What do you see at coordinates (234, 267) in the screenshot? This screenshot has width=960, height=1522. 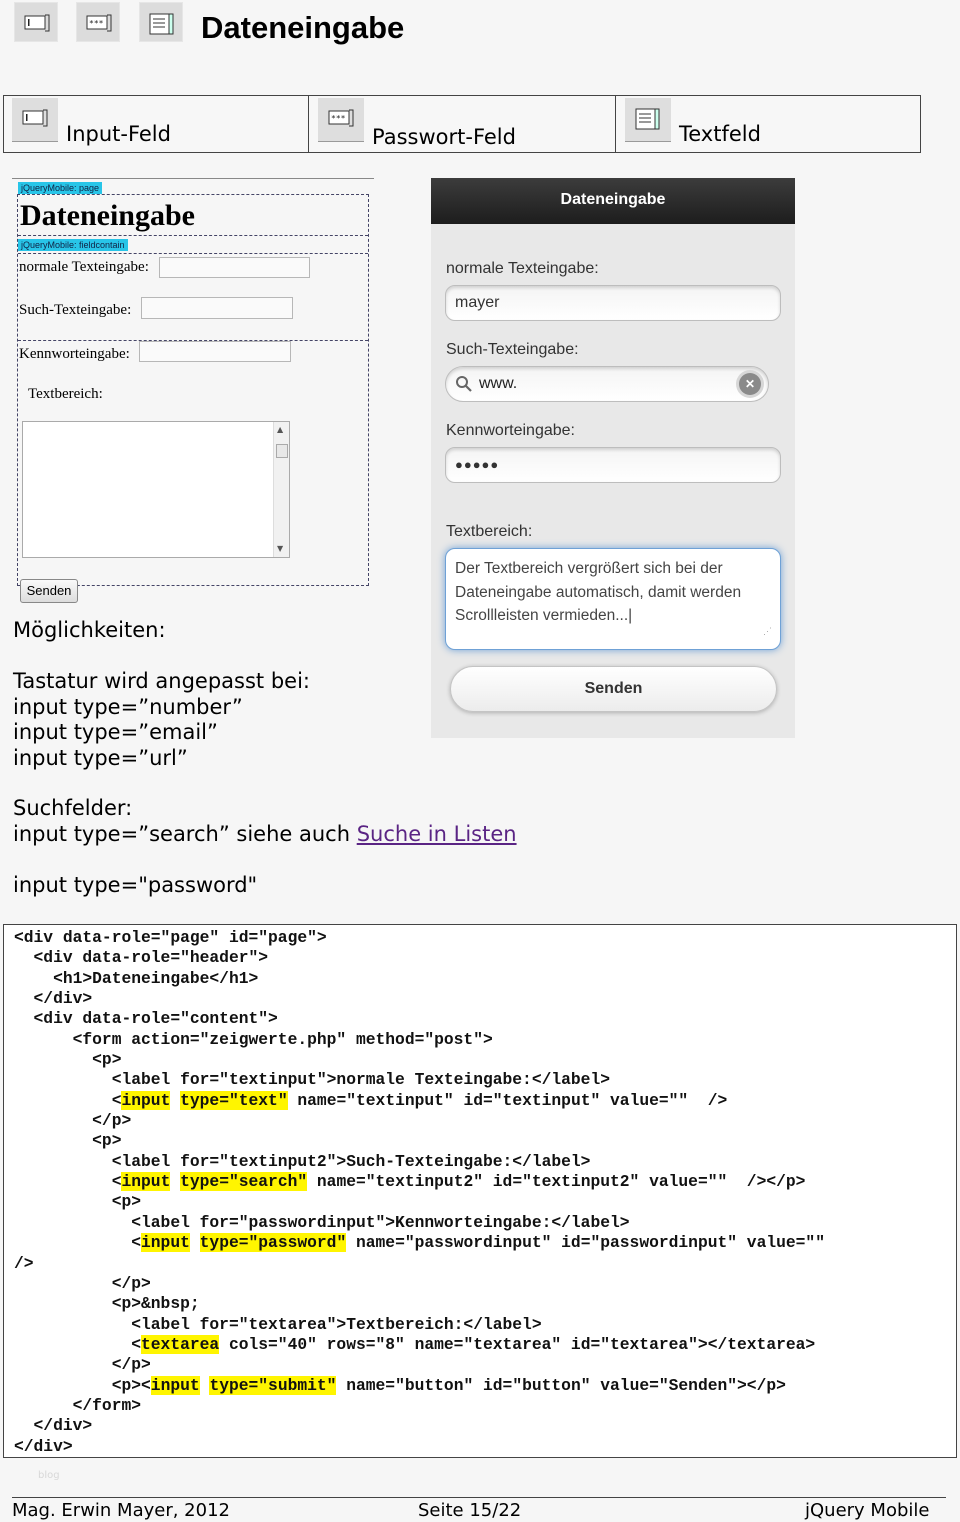 I see `designer-text-input` at bounding box center [234, 267].